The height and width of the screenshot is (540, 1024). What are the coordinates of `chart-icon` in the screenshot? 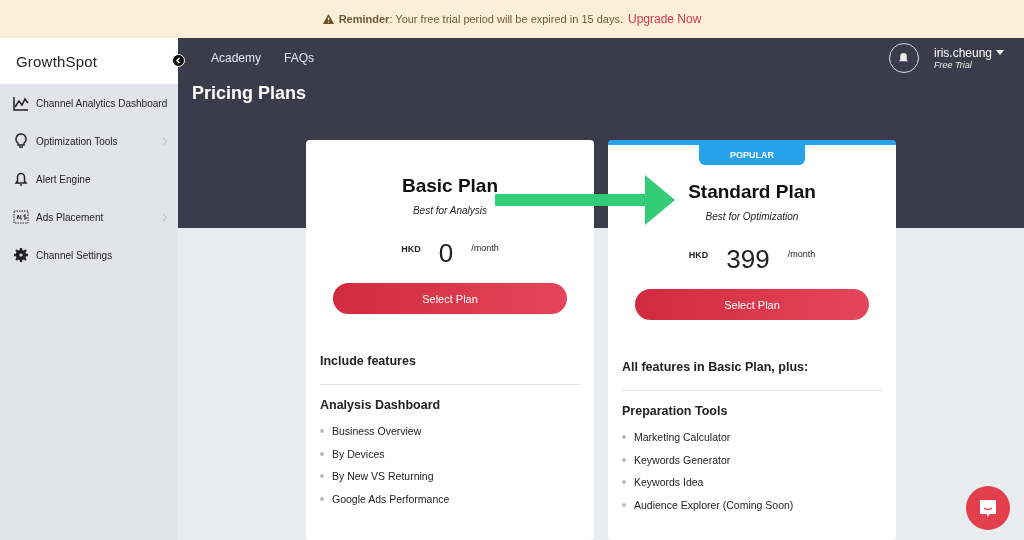 It's located at (21, 103).